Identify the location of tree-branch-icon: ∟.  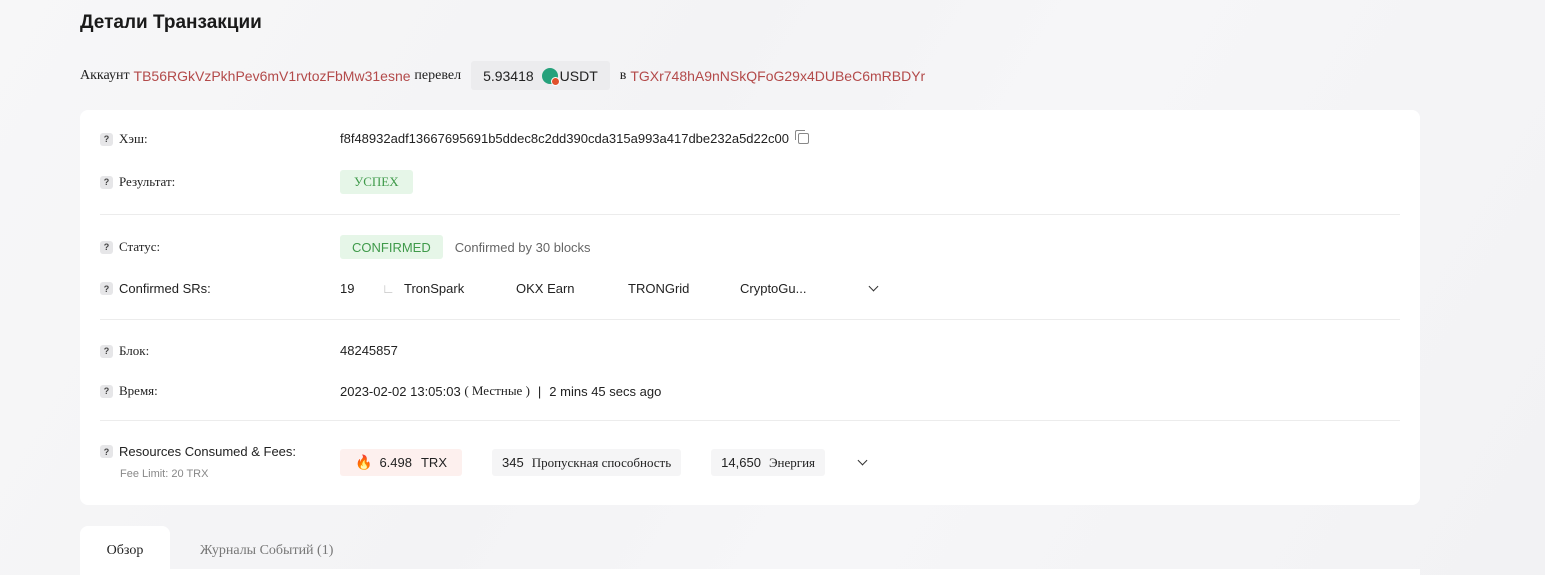
(388, 288).